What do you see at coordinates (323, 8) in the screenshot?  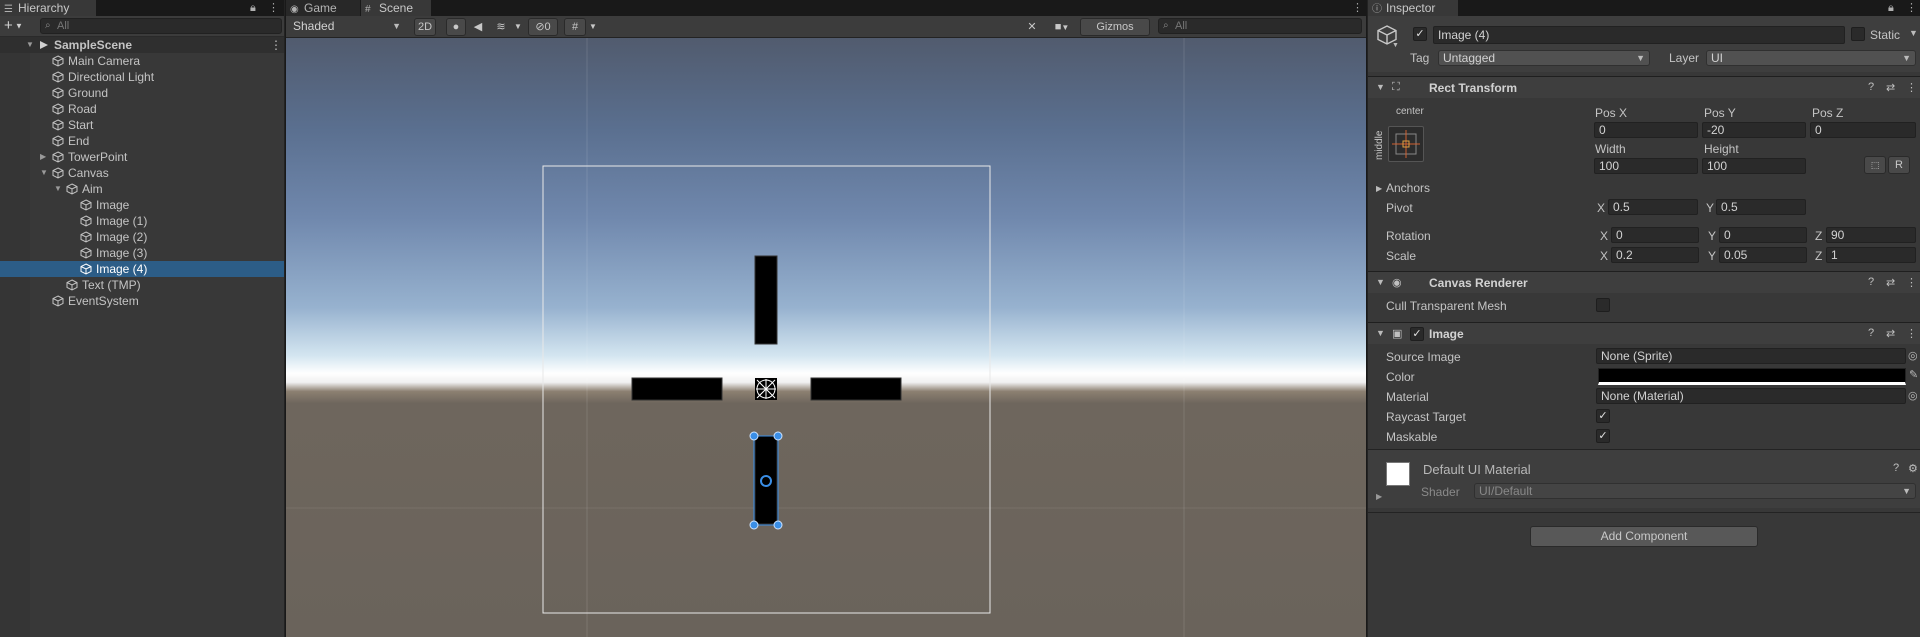 I see `tab-game: ◉ Game` at bounding box center [323, 8].